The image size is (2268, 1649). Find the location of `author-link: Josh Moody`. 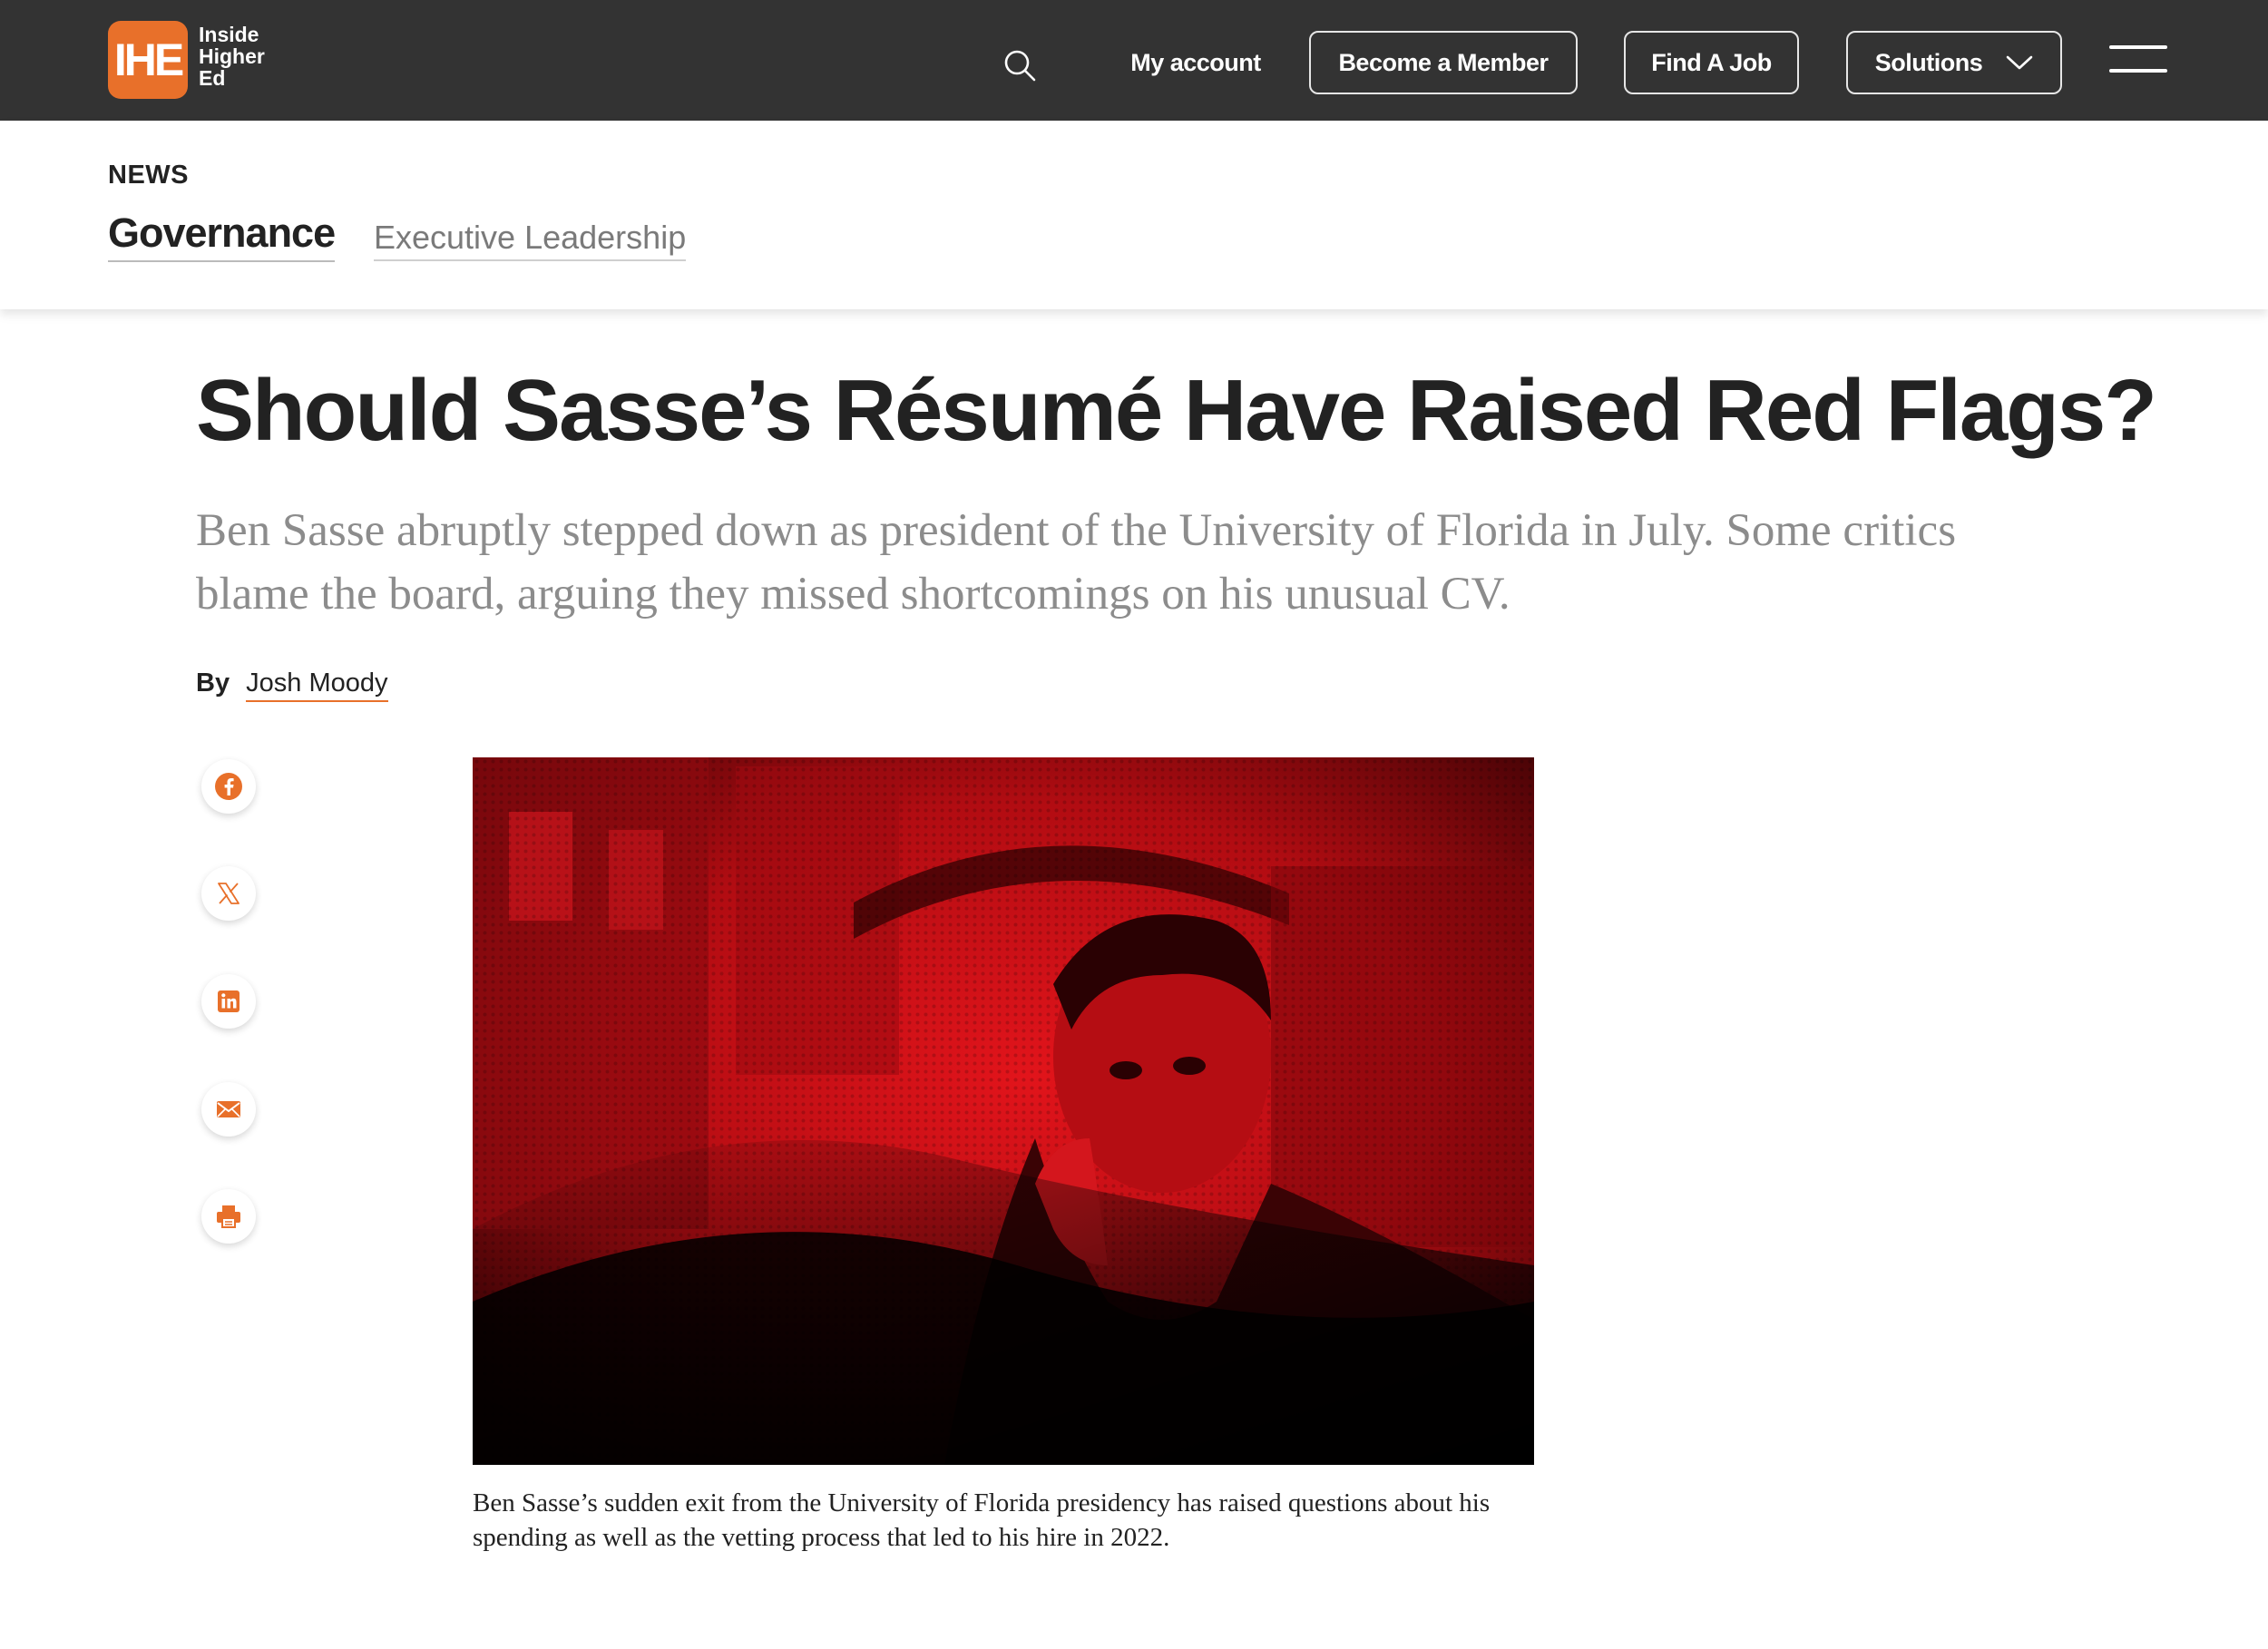

author-link: Josh Moody is located at coordinates (317, 685).